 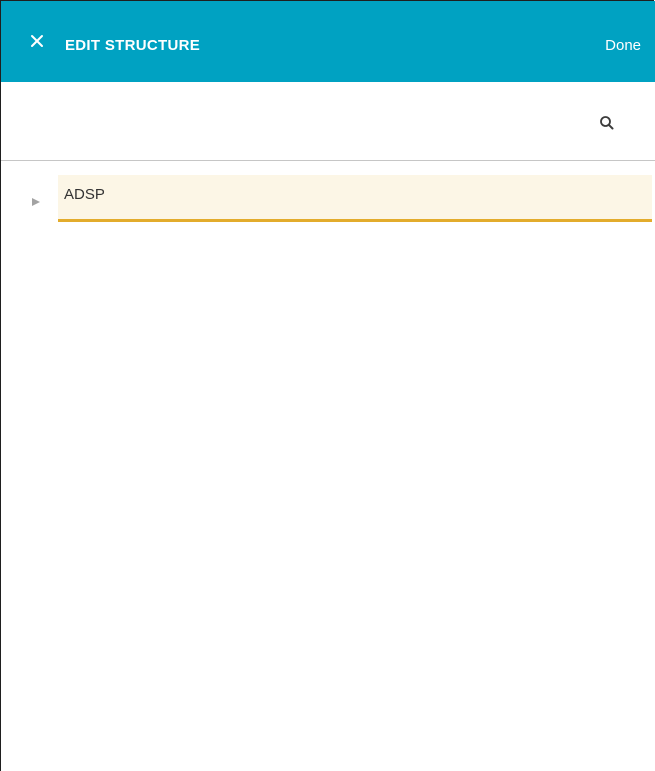 What do you see at coordinates (623, 45) in the screenshot?
I see `done-button: Done` at bounding box center [623, 45].